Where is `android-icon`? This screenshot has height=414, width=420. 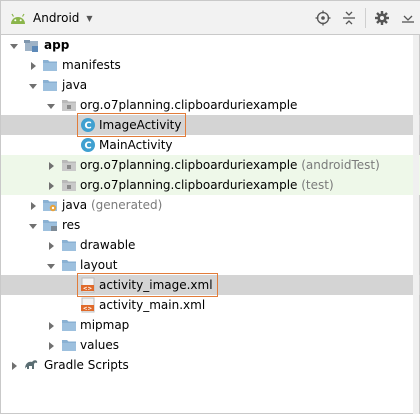 android-icon is located at coordinates (18, 18).